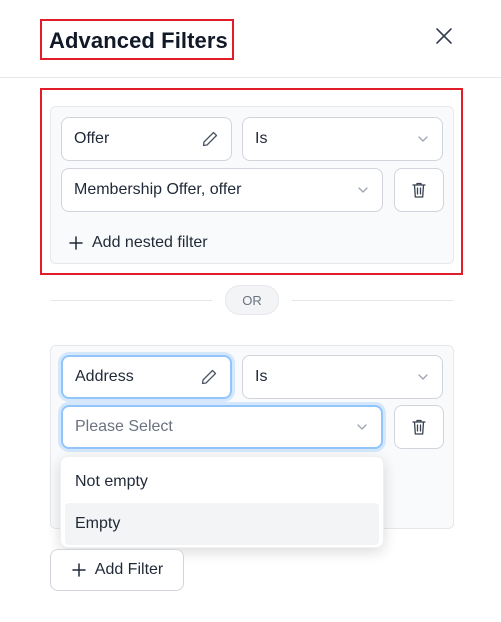 This screenshot has width=501, height=622. I want to click on dropdown-option-empty: Empty, so click(222, 524).